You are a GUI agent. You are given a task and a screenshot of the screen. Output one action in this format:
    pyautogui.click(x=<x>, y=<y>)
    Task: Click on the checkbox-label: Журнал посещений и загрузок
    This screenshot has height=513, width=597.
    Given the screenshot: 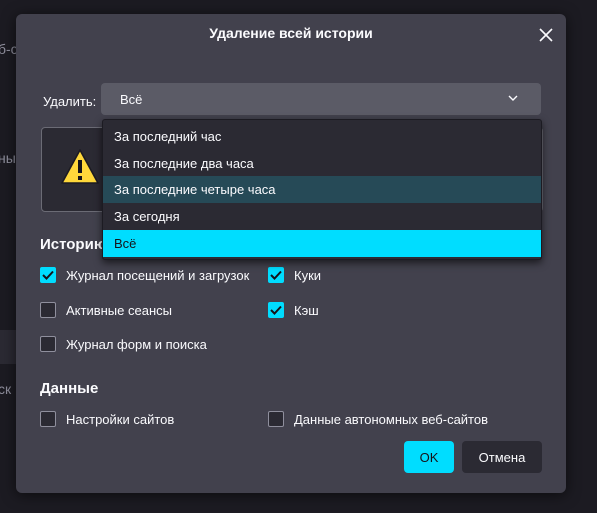 What is the action you would take?
    pyautogui.click(x=158, y=275)
    